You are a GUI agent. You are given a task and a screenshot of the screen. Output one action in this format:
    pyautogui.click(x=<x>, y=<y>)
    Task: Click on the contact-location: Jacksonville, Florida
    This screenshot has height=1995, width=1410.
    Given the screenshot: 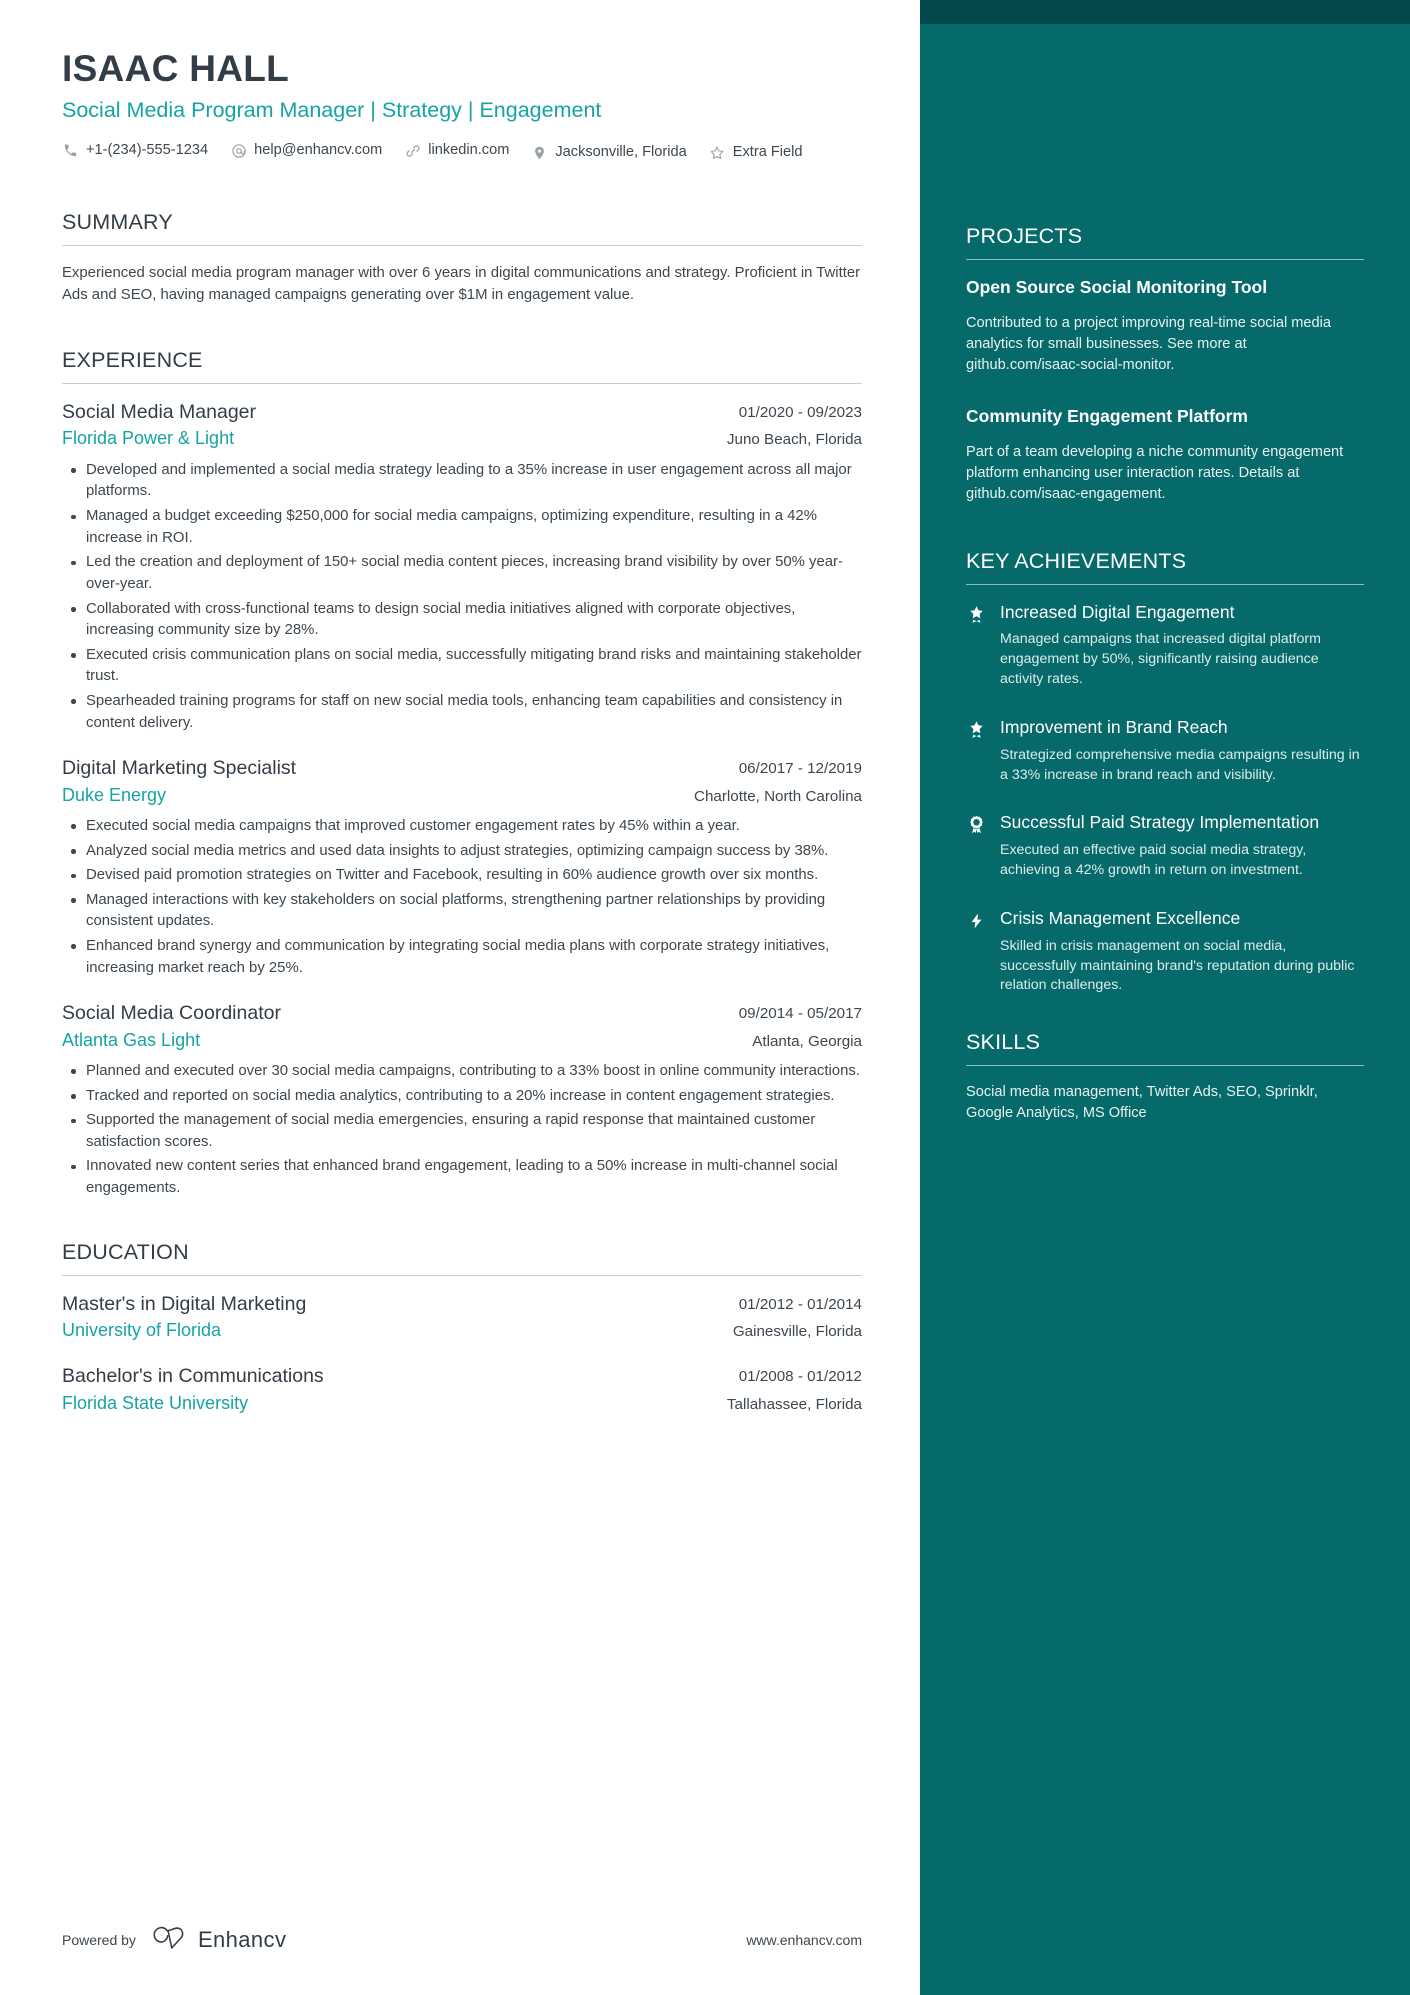 What is the action you would take?
    pyautogui.click(x=609, y=152)
    